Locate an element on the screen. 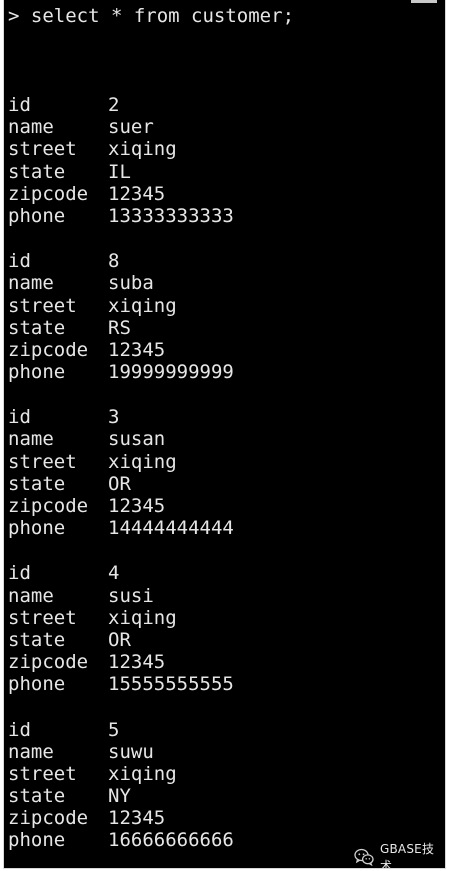 The width and height of the screenshot is (449, 871). field-row: phone 14444444444 is located at coordinates (121, 528).